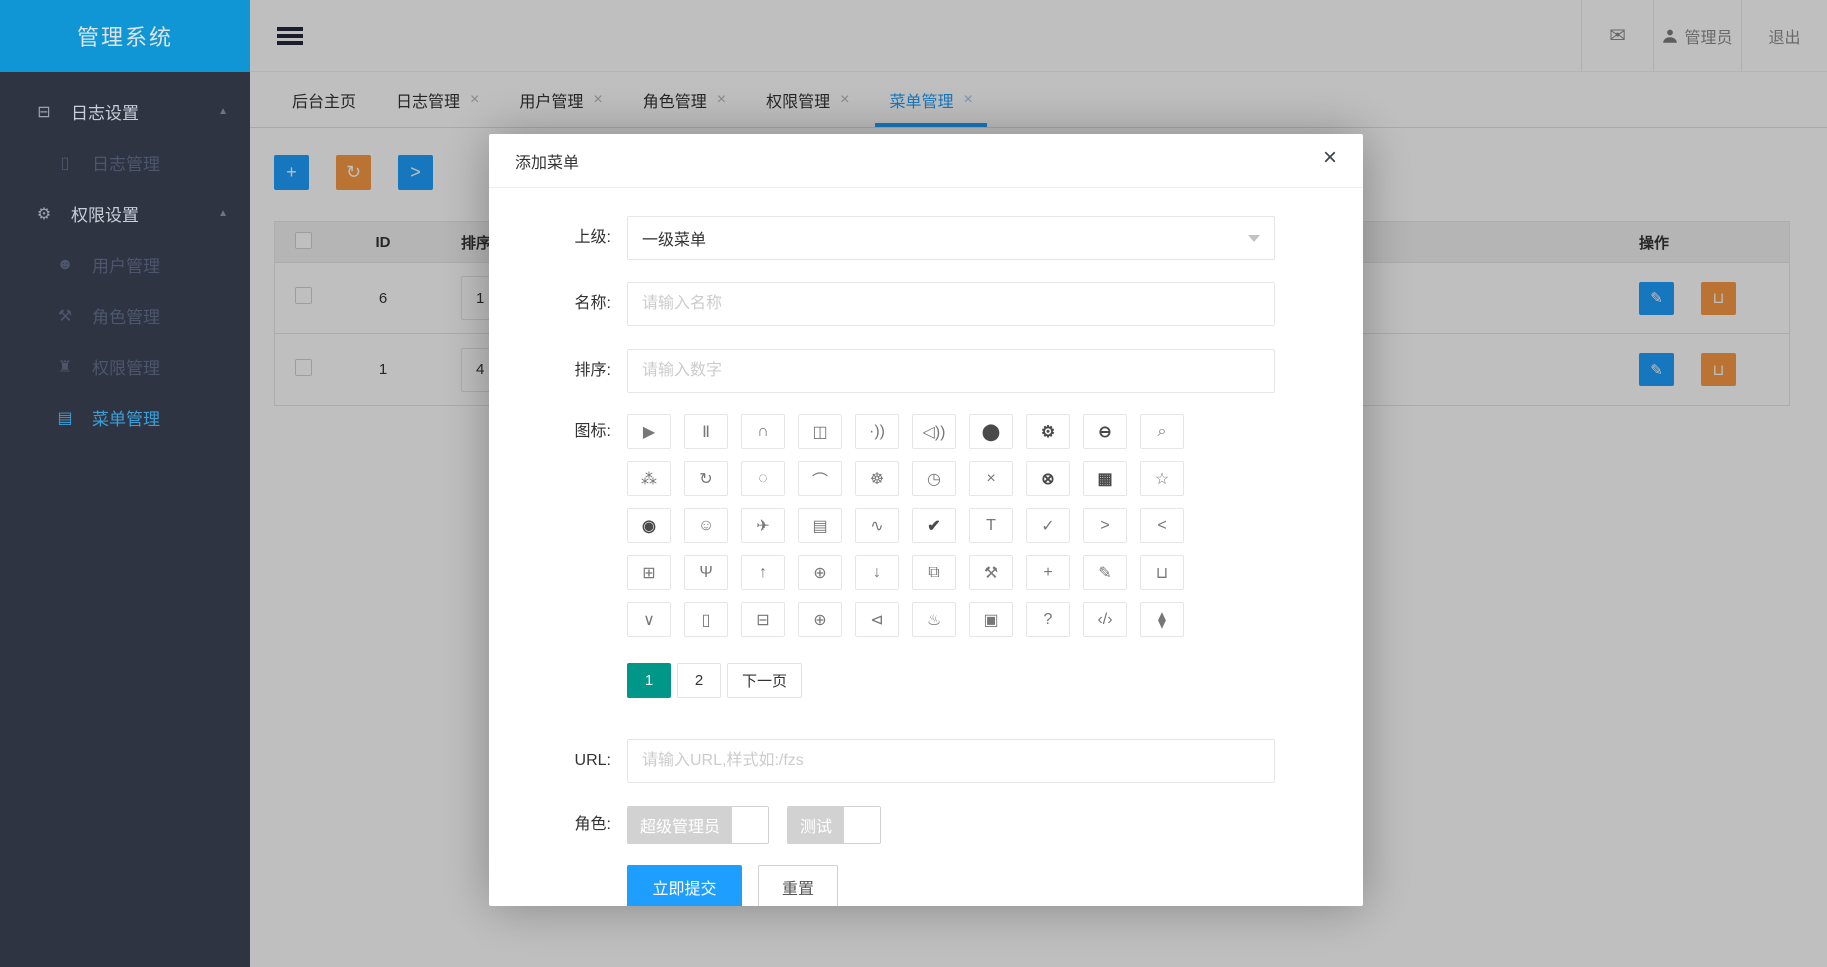 This screenshot has width=1827, height=967. Describe the element at coordinates (877, 525) in the screenshot. I see `pulse-icon-button: ∿` at that location.